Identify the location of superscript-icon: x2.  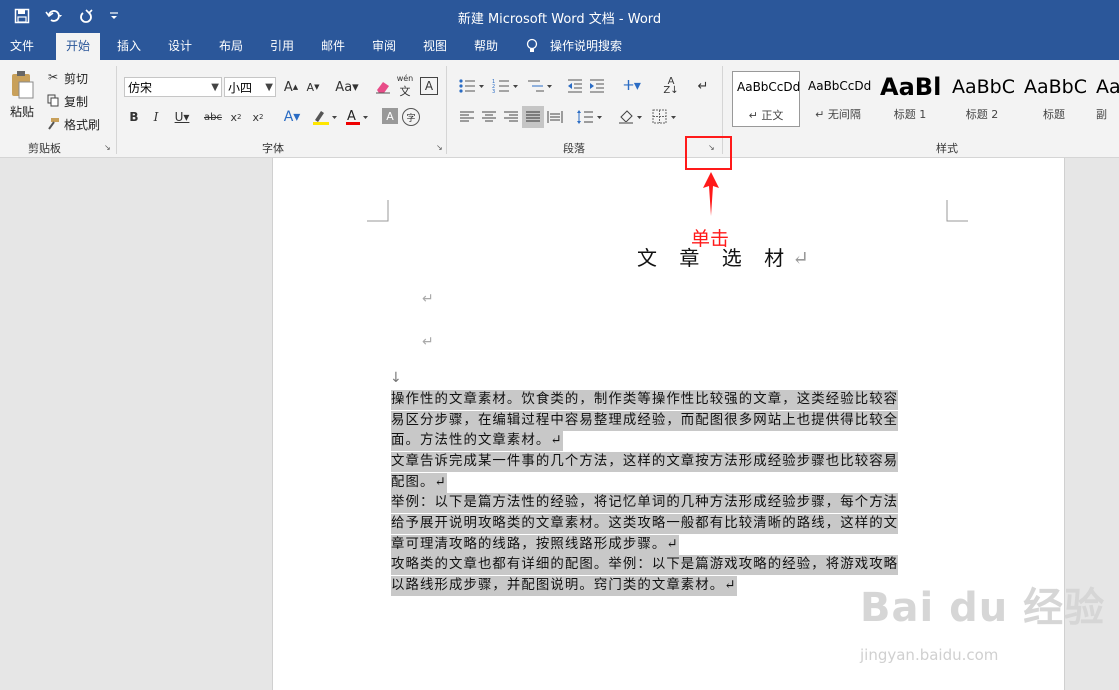
(258, 117).